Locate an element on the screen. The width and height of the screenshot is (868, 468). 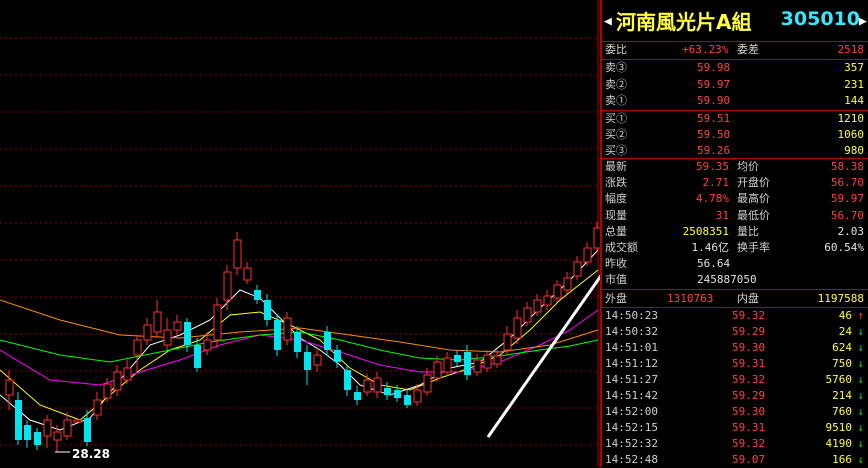
tick-row: 14:51:01 59.30 624 ↓ is located at coordinates (734, 348).